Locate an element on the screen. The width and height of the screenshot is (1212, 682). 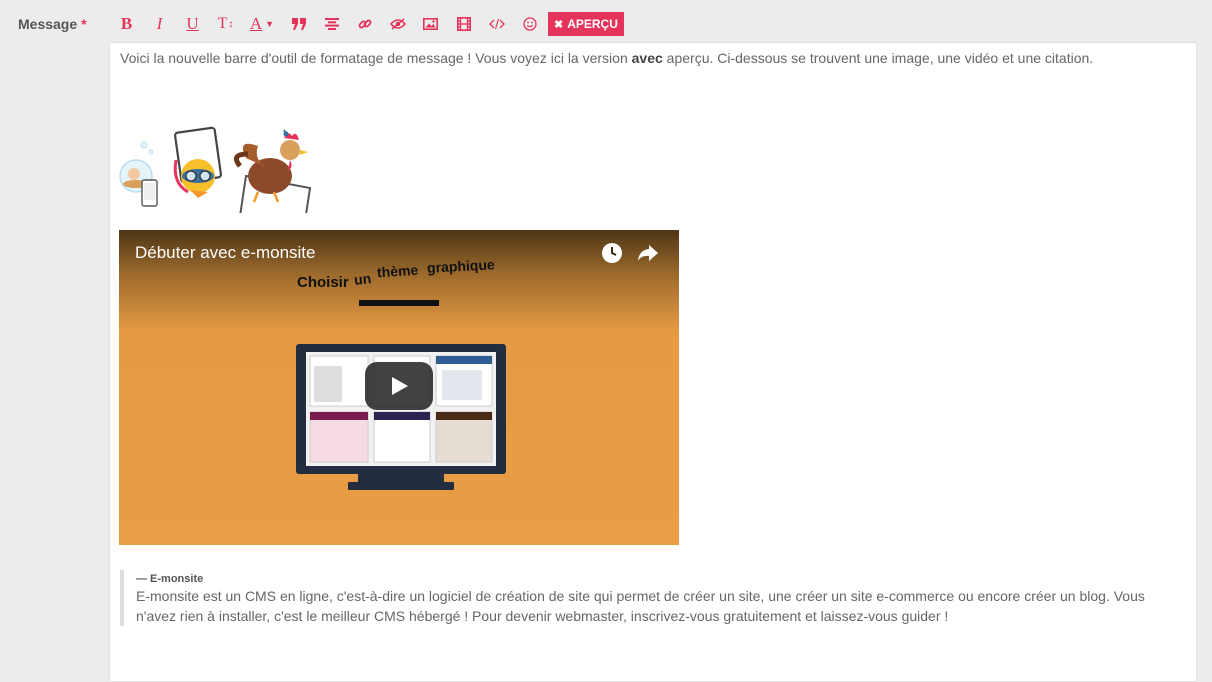
text-size-button: T ↕ is located at coordinates (225, 24).